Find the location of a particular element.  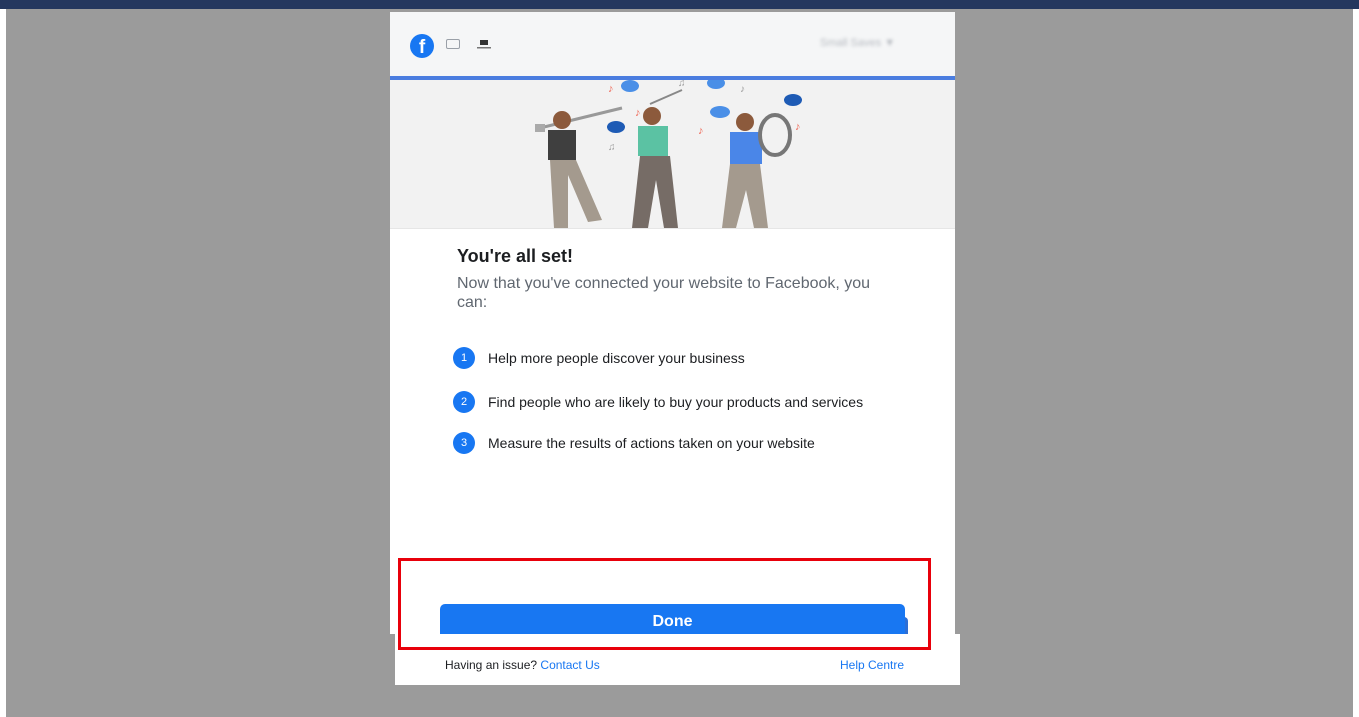

page-title: You're all set! is located at coordinates (515, 256).